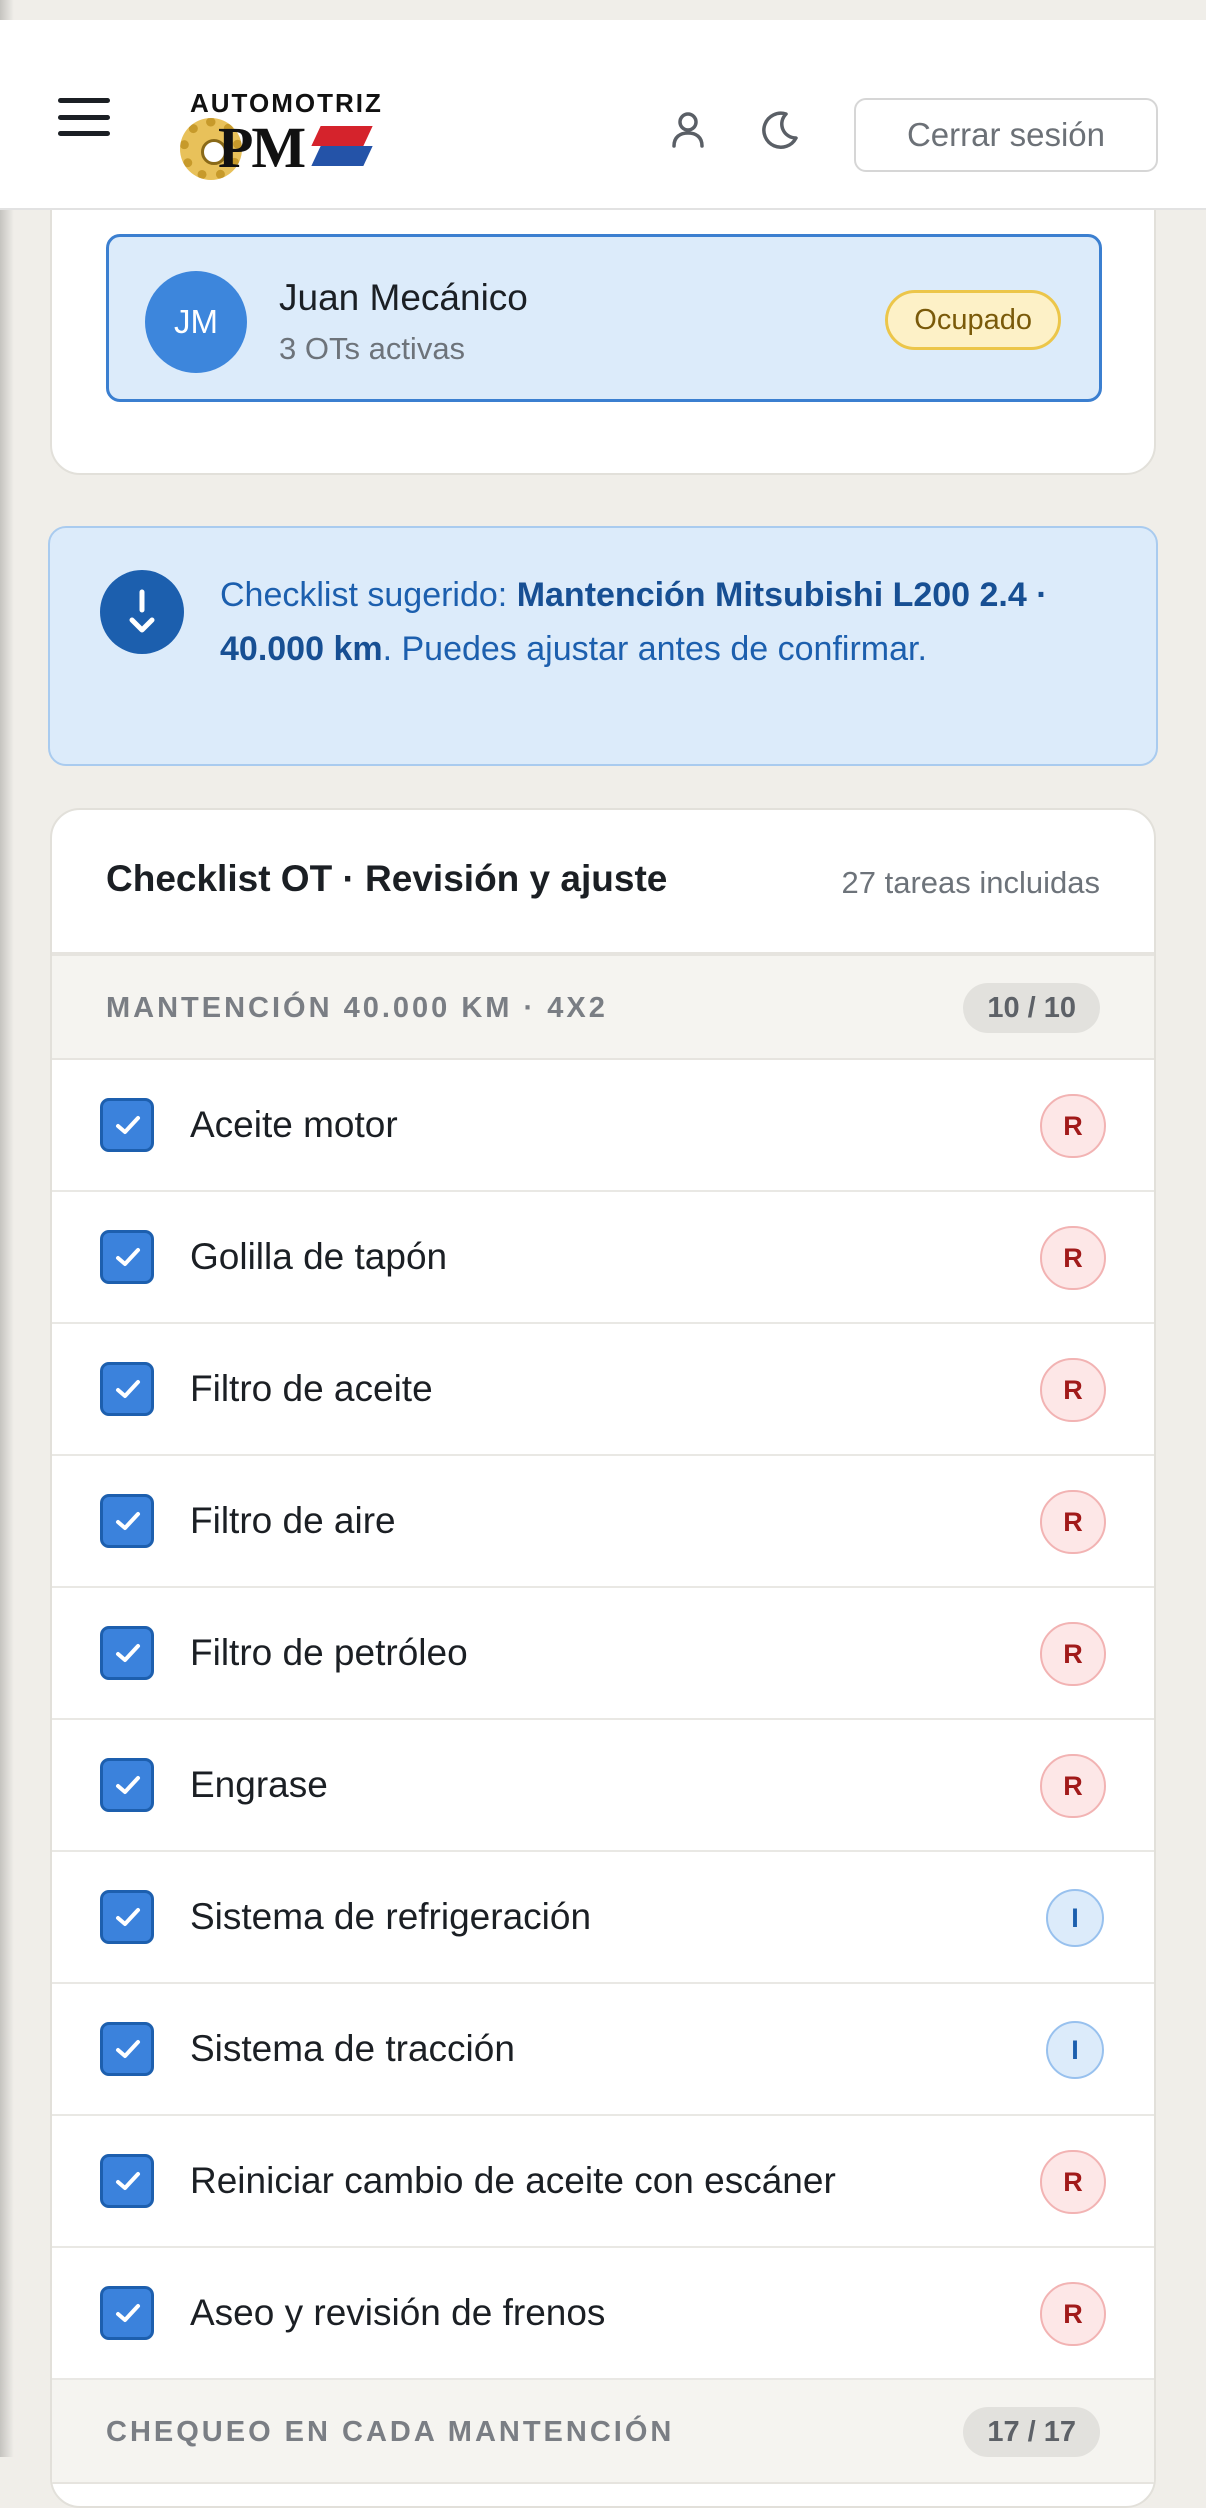 The image size is (1206, 2508). I want to click on avatar: JM, so click(196, 322).